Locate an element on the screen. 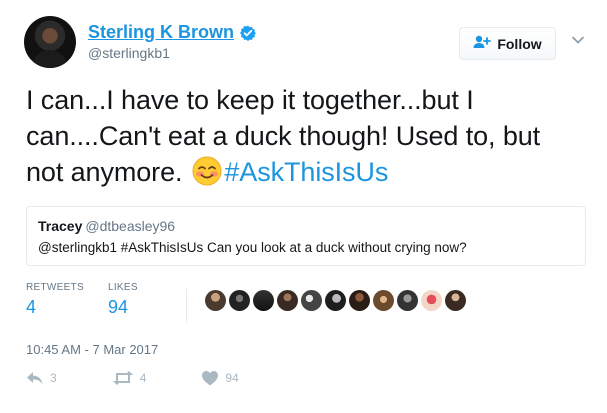 The image size is (607, 413). tweet-stats: RETWEETS 4 LIKES 94 is located at coordinates (82, 300).